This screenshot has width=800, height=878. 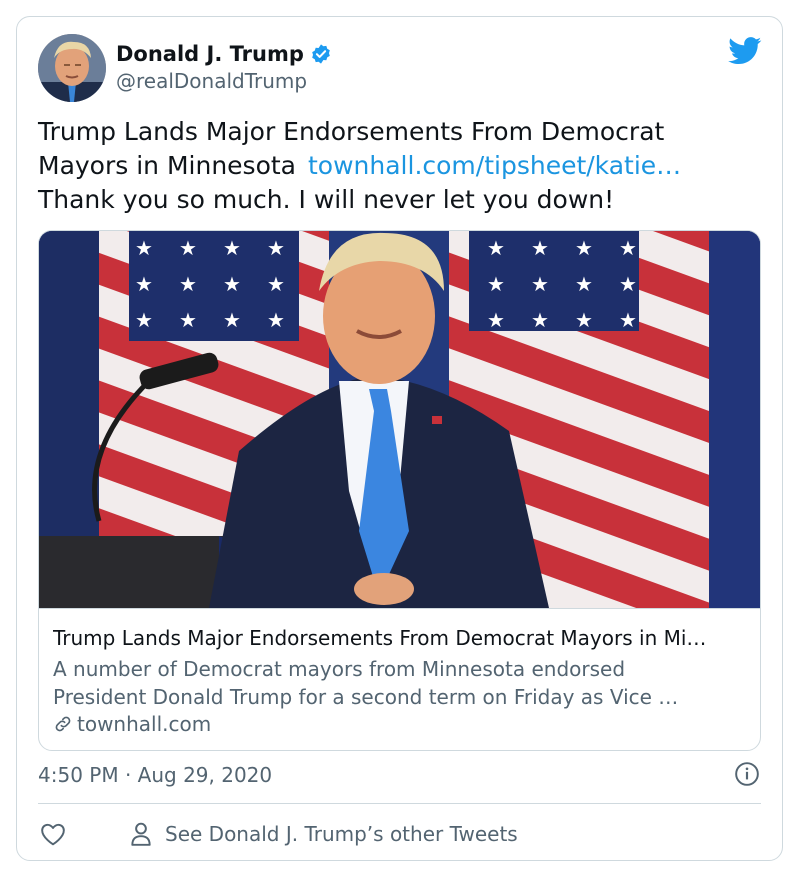 What do you see at coordinates (141, 834) in the screenshot?
I see `person-icon` at bounding box center [141, 834].